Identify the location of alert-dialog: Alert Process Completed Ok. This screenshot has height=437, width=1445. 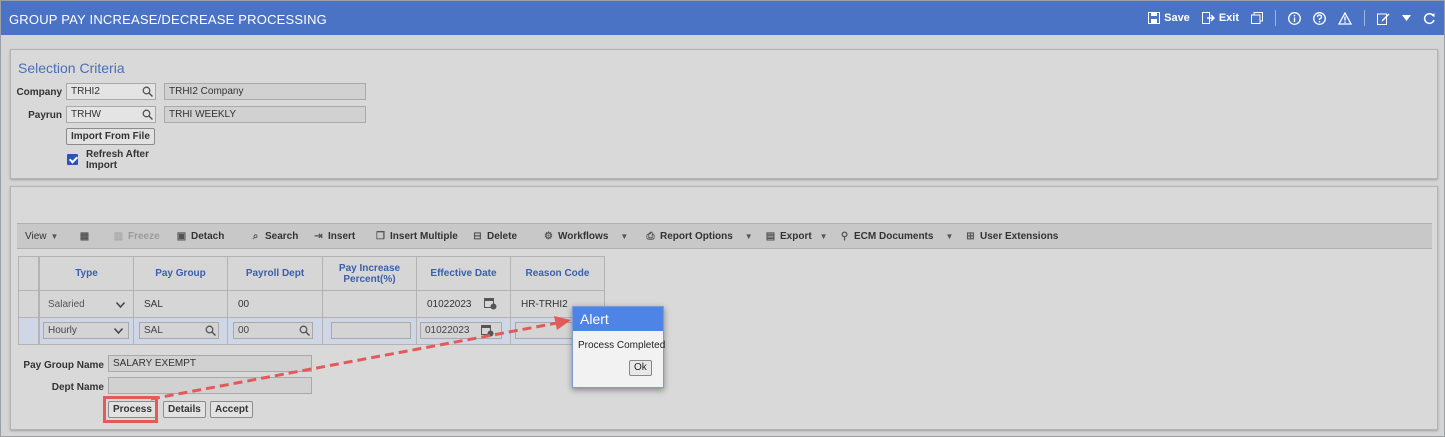
(619, 347).